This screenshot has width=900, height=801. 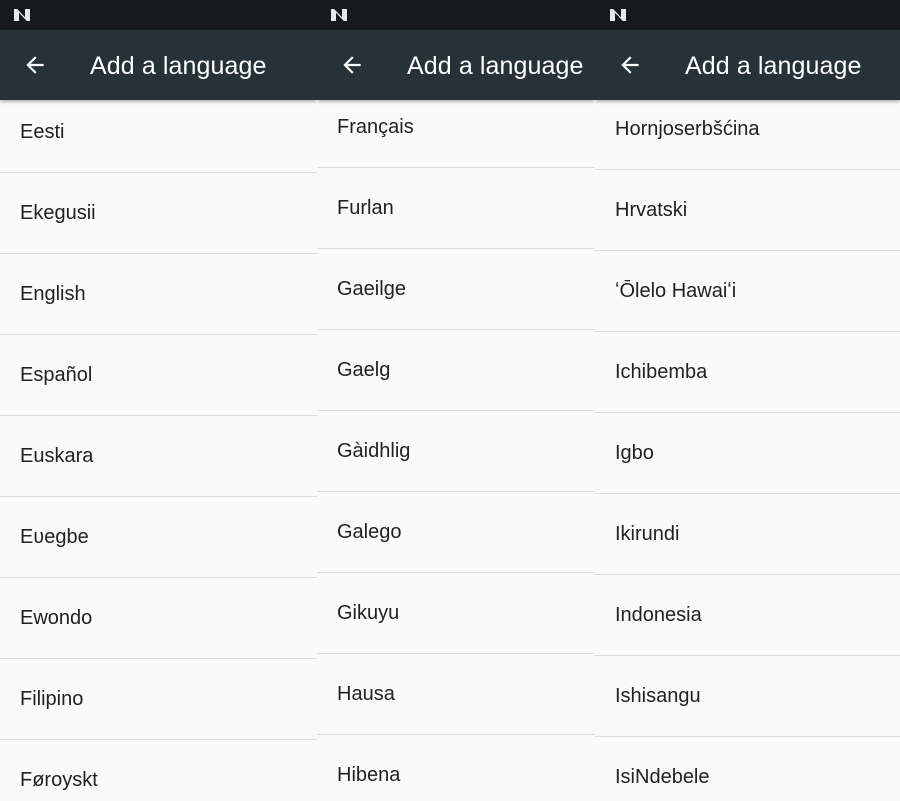 What do you see at coordinates (747, 372) in the screenshot?
I see `language-item: Ichibemba` at bounding box center [747, 372].